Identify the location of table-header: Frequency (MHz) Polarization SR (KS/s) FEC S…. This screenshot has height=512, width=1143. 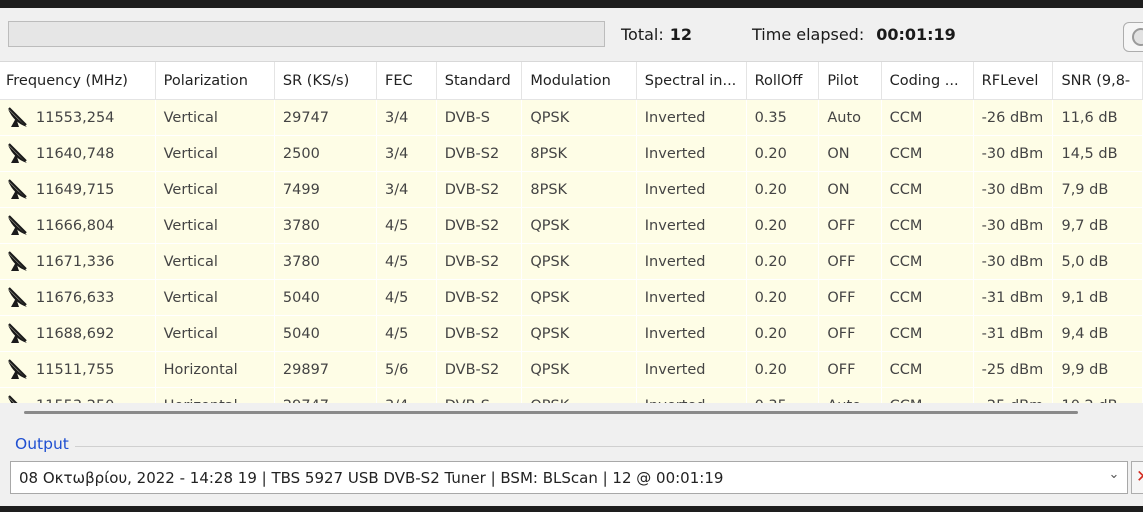
(571, 81).